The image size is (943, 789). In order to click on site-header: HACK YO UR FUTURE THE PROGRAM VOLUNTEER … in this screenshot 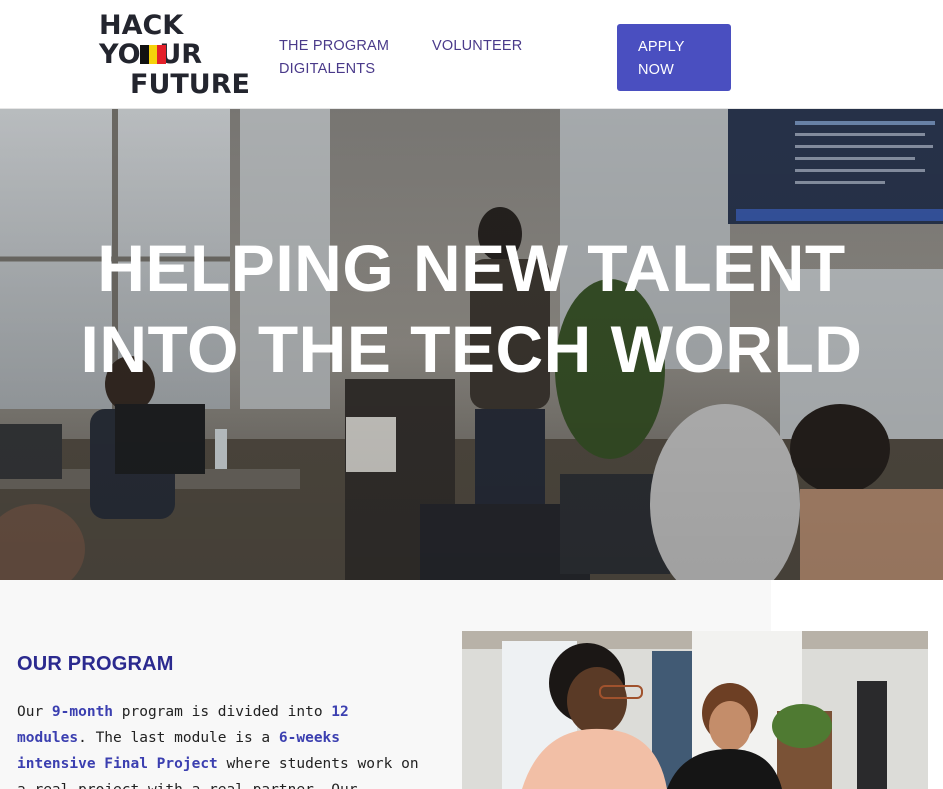, I will do `click(471, 54)`.